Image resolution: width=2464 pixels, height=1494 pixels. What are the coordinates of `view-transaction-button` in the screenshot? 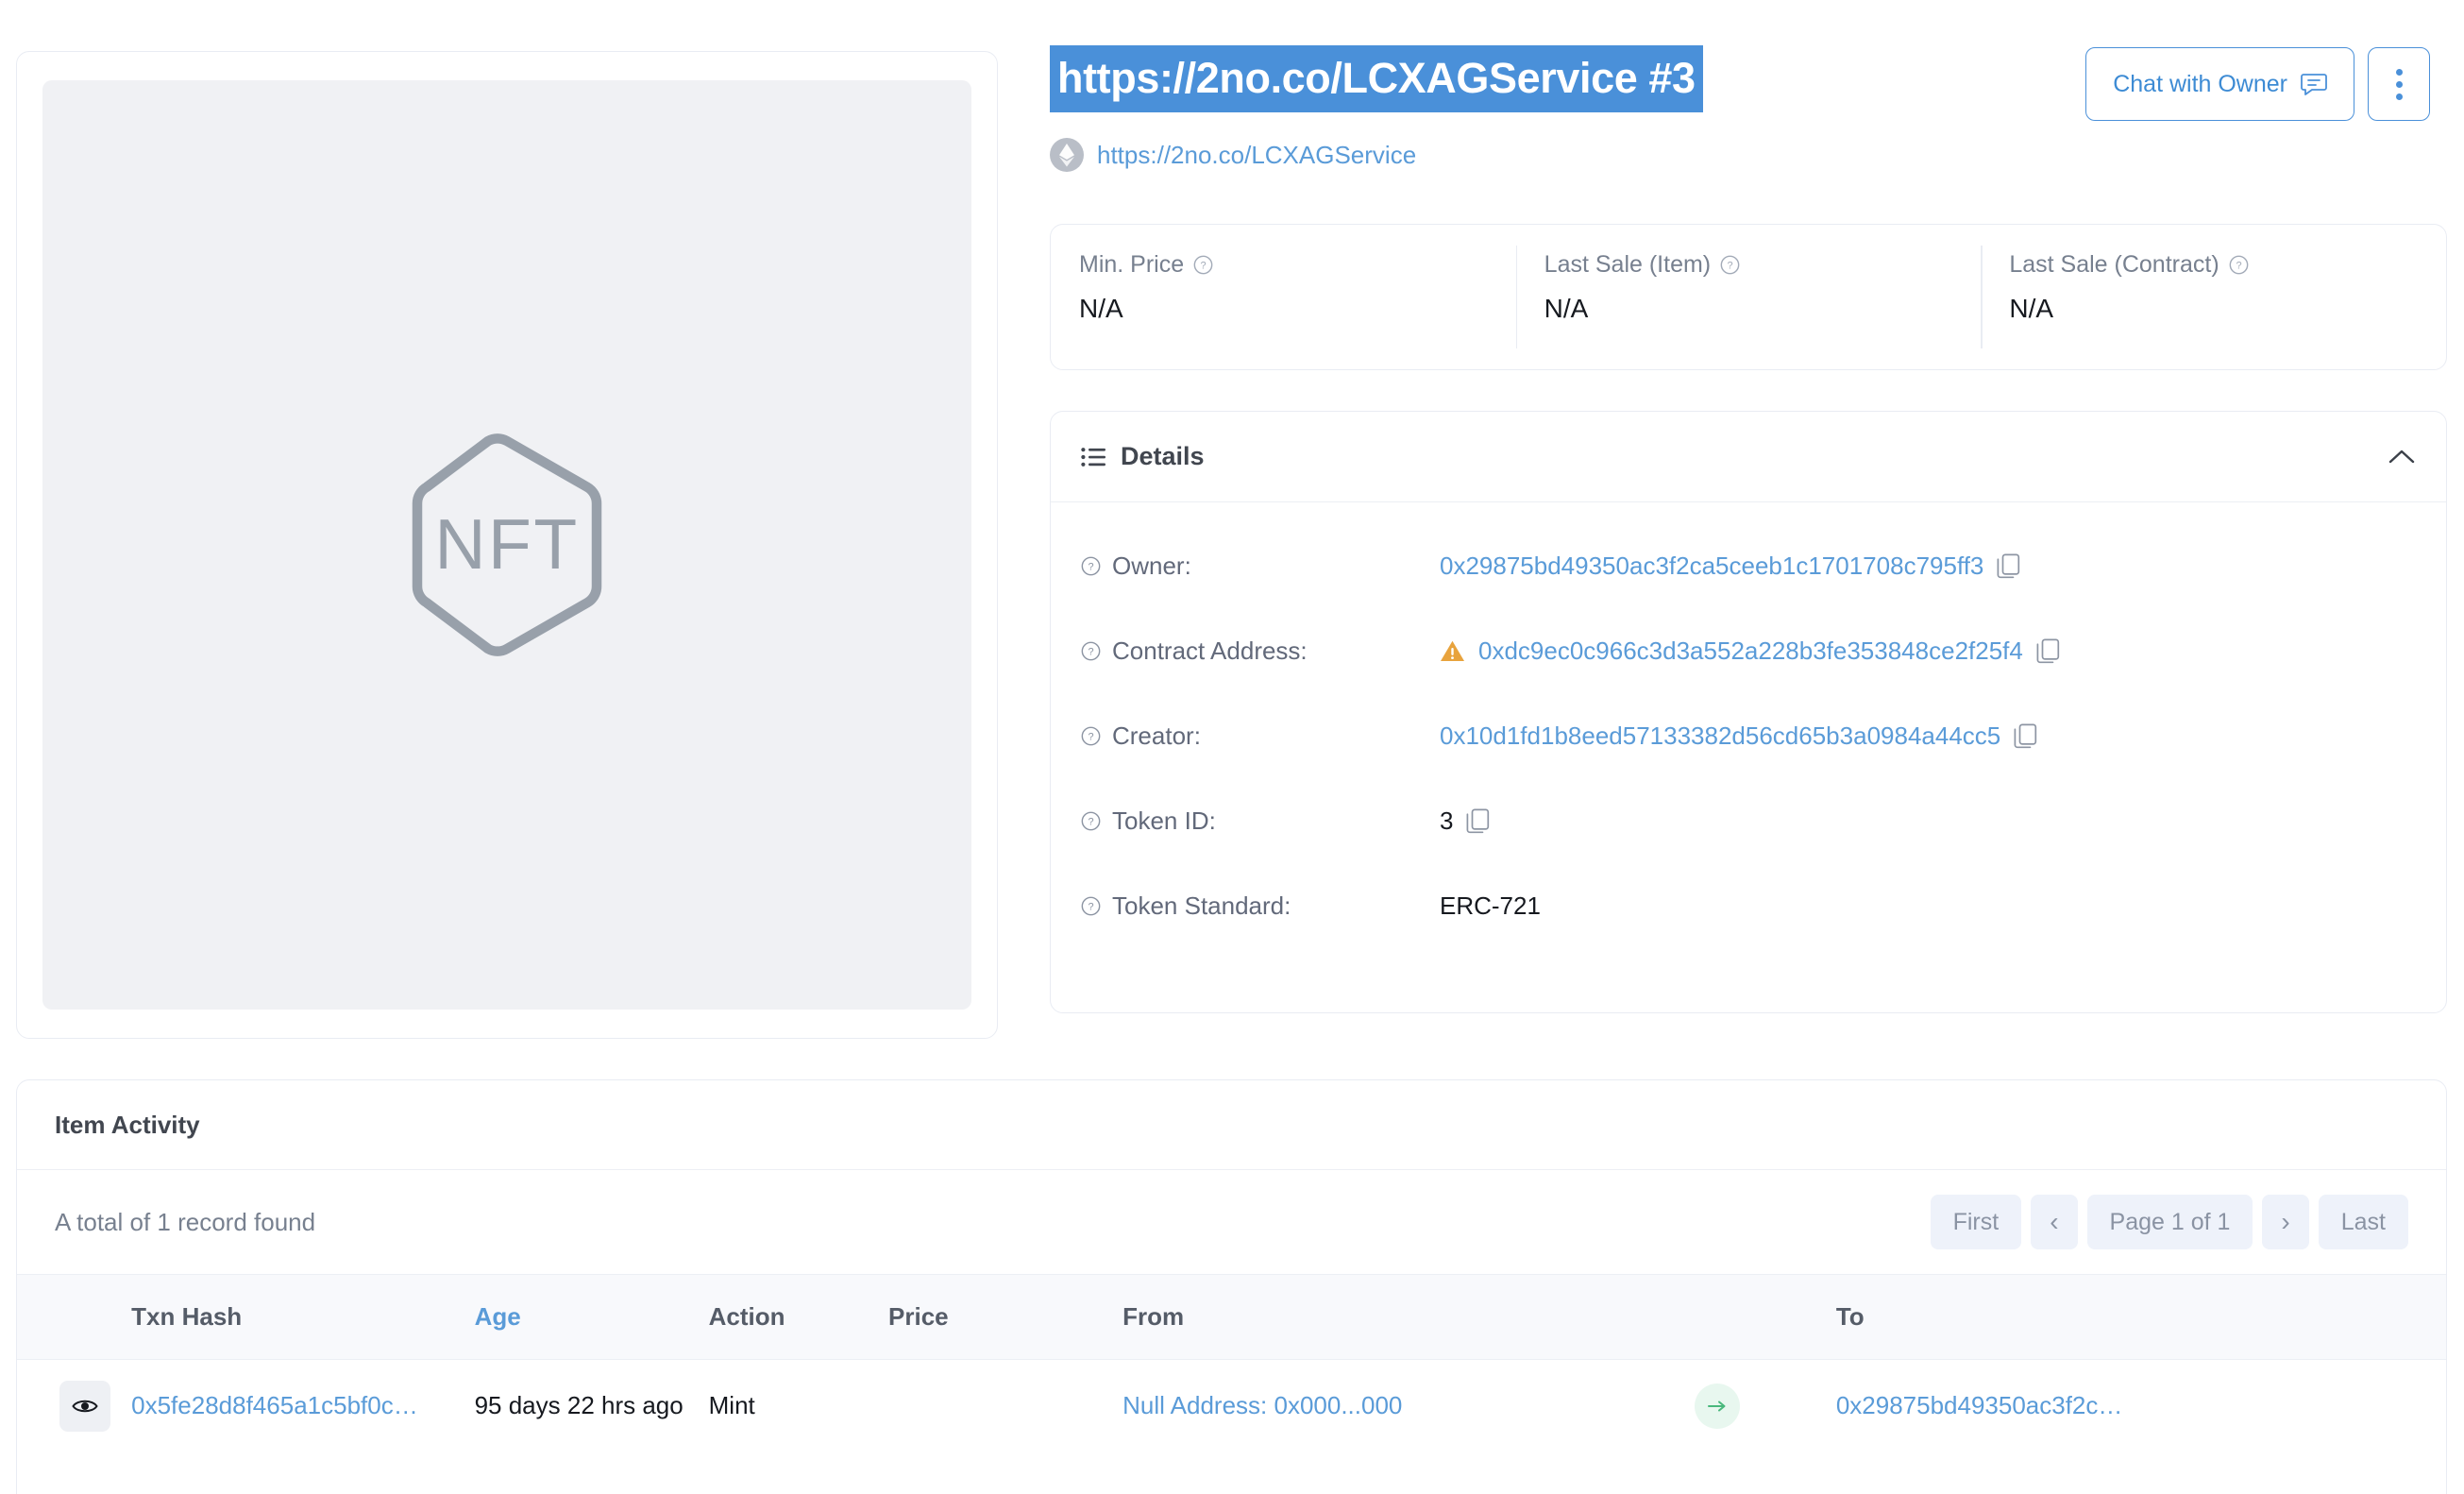 It's located at (84, 1406).